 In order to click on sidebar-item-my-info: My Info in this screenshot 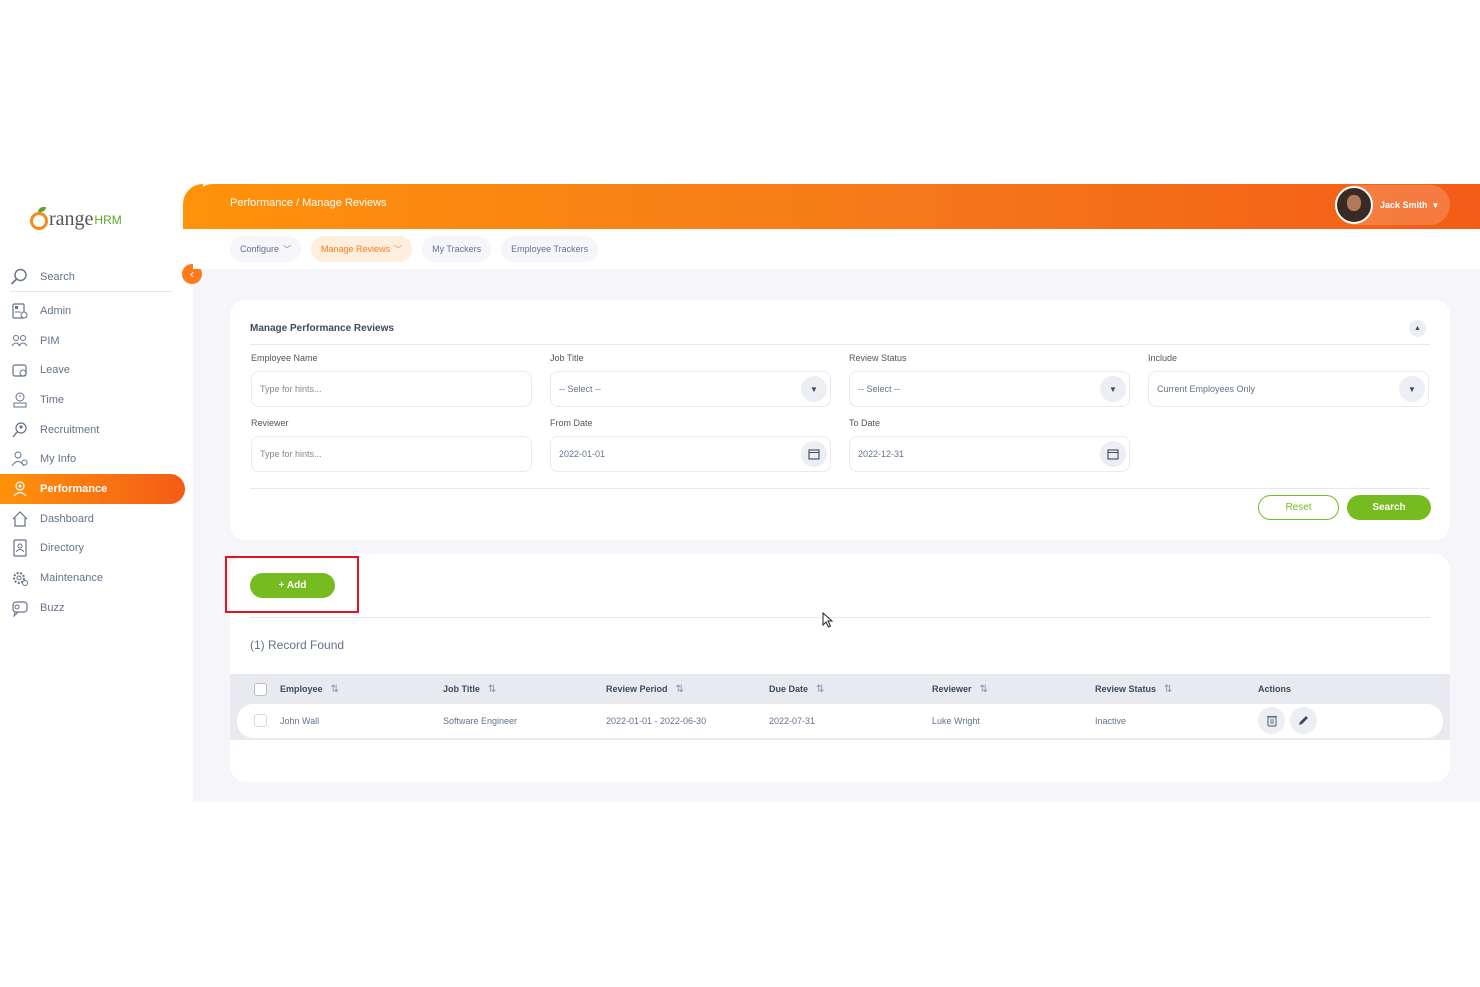, I will do `click(96, 459)`.